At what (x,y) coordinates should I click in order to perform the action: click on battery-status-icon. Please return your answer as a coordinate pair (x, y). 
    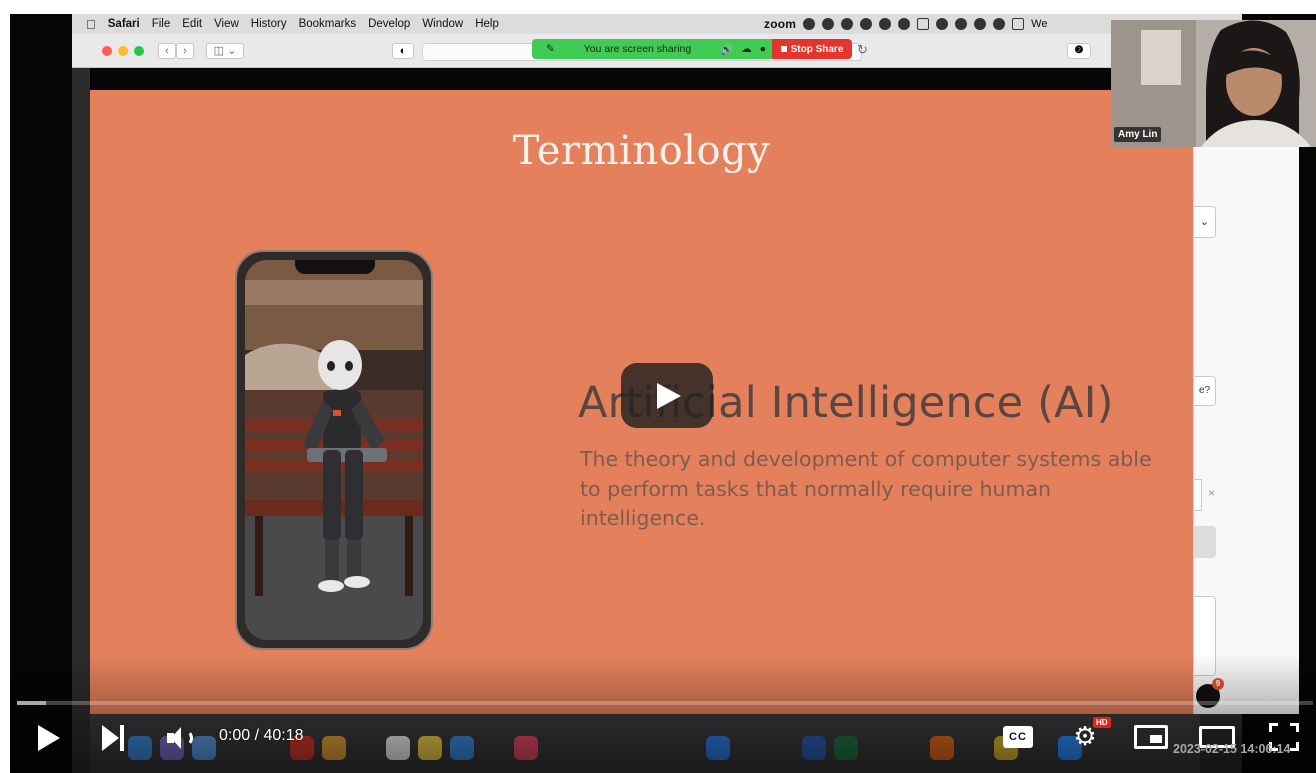
    Looking at the image, I should click on (1018, 24).